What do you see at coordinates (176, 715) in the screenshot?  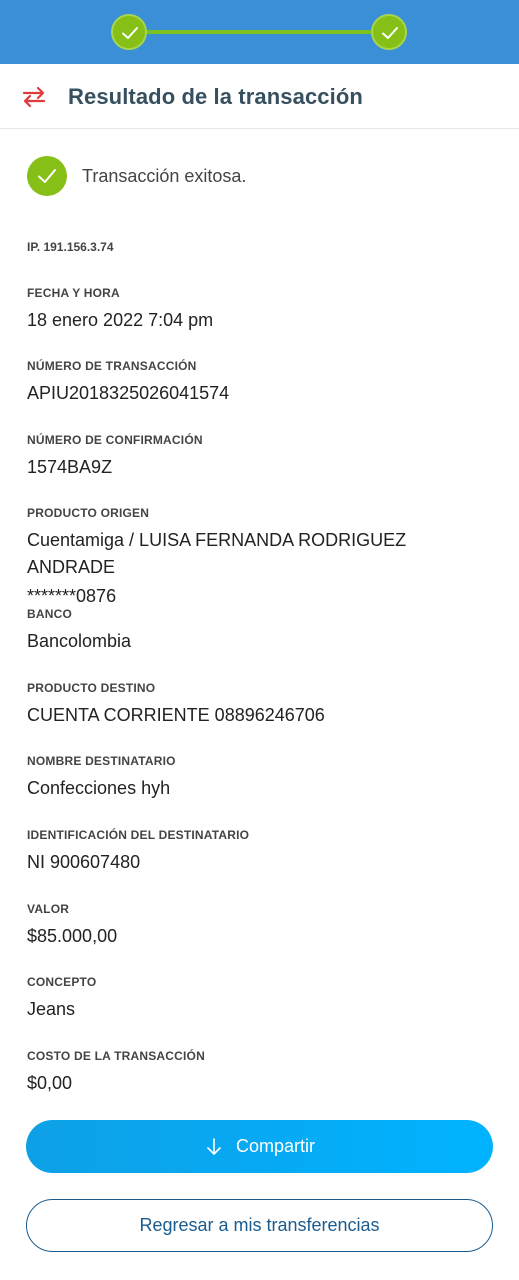 I see `field-value: CUENTA CORRIENTE 08896246706` at bounding box center [176, 715].